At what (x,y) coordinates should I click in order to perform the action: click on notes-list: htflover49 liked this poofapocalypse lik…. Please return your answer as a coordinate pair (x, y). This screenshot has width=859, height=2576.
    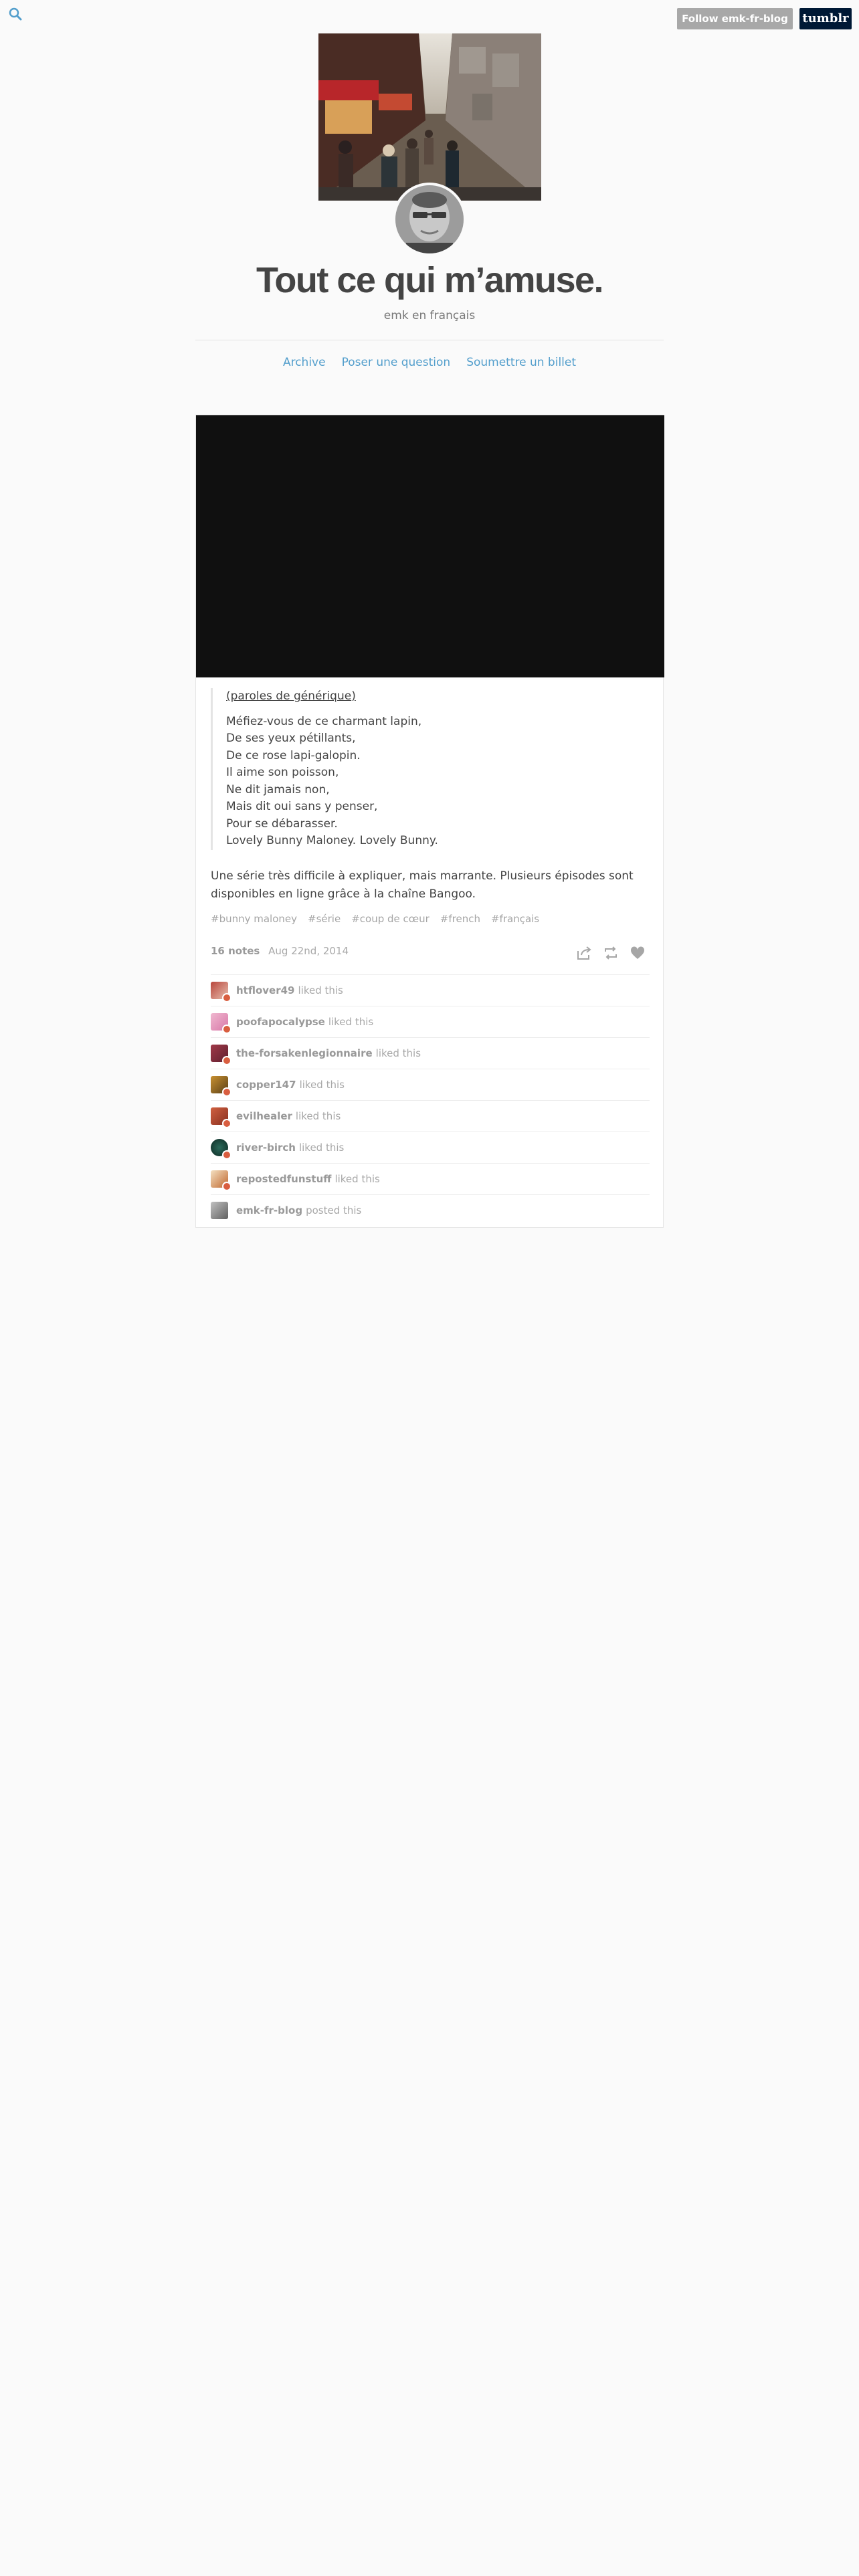
    Looking at the image, I should click on (431, 1100).